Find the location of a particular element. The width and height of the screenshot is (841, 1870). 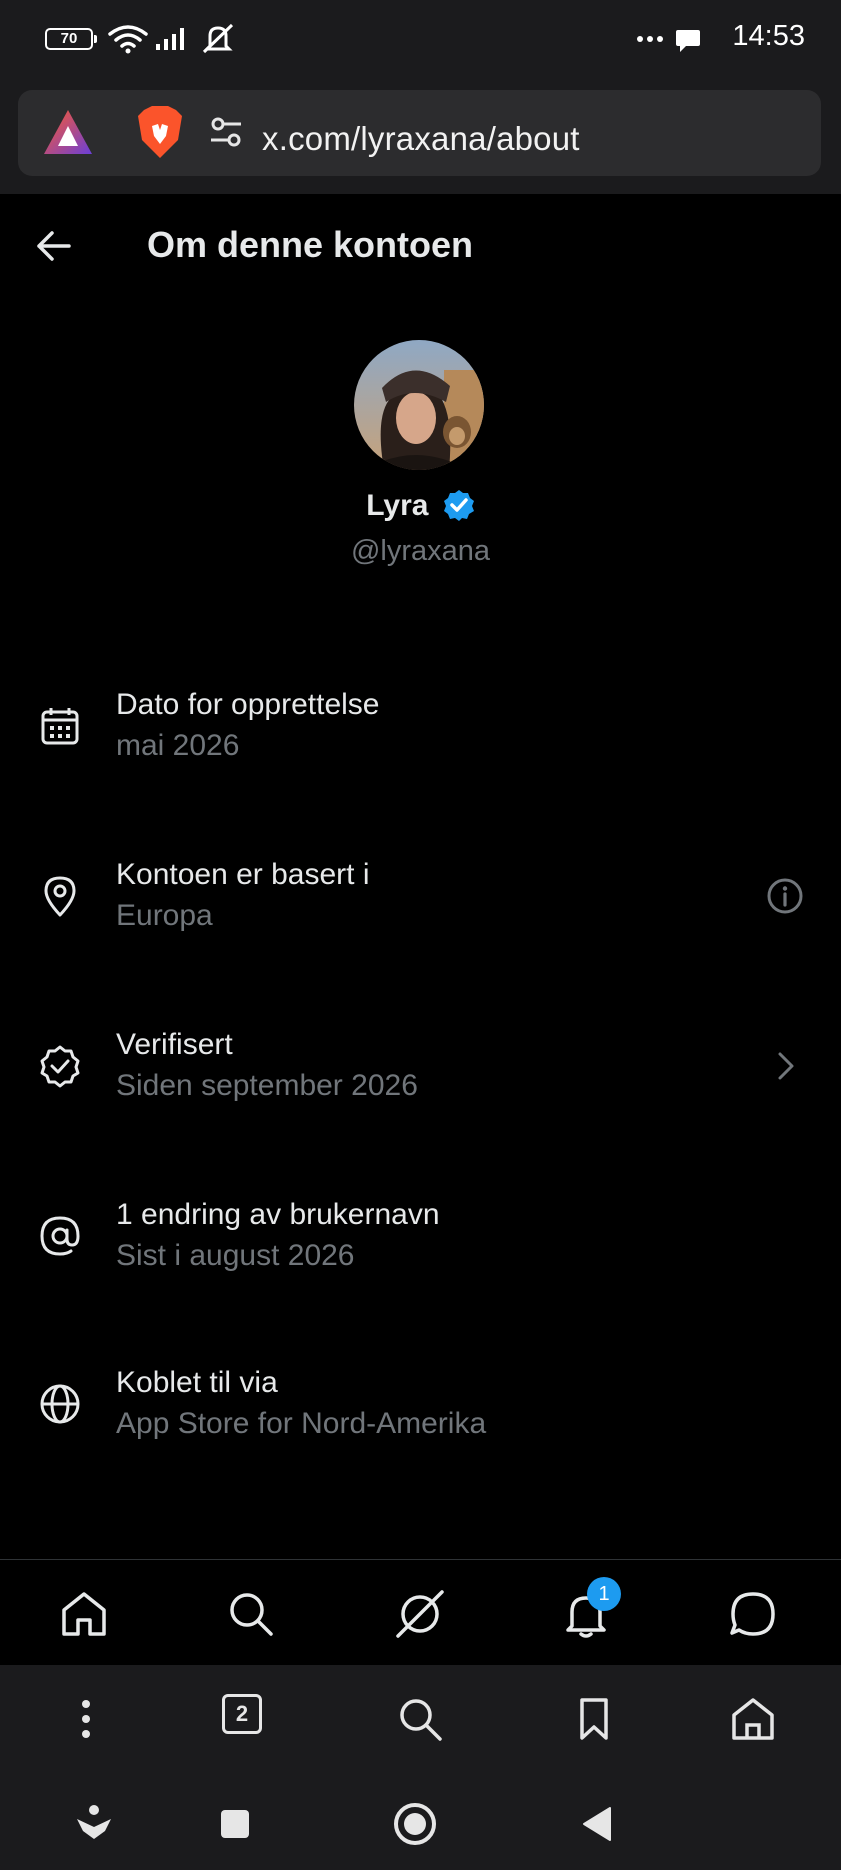

assistant-icon is located at coordinates (94, 1823).